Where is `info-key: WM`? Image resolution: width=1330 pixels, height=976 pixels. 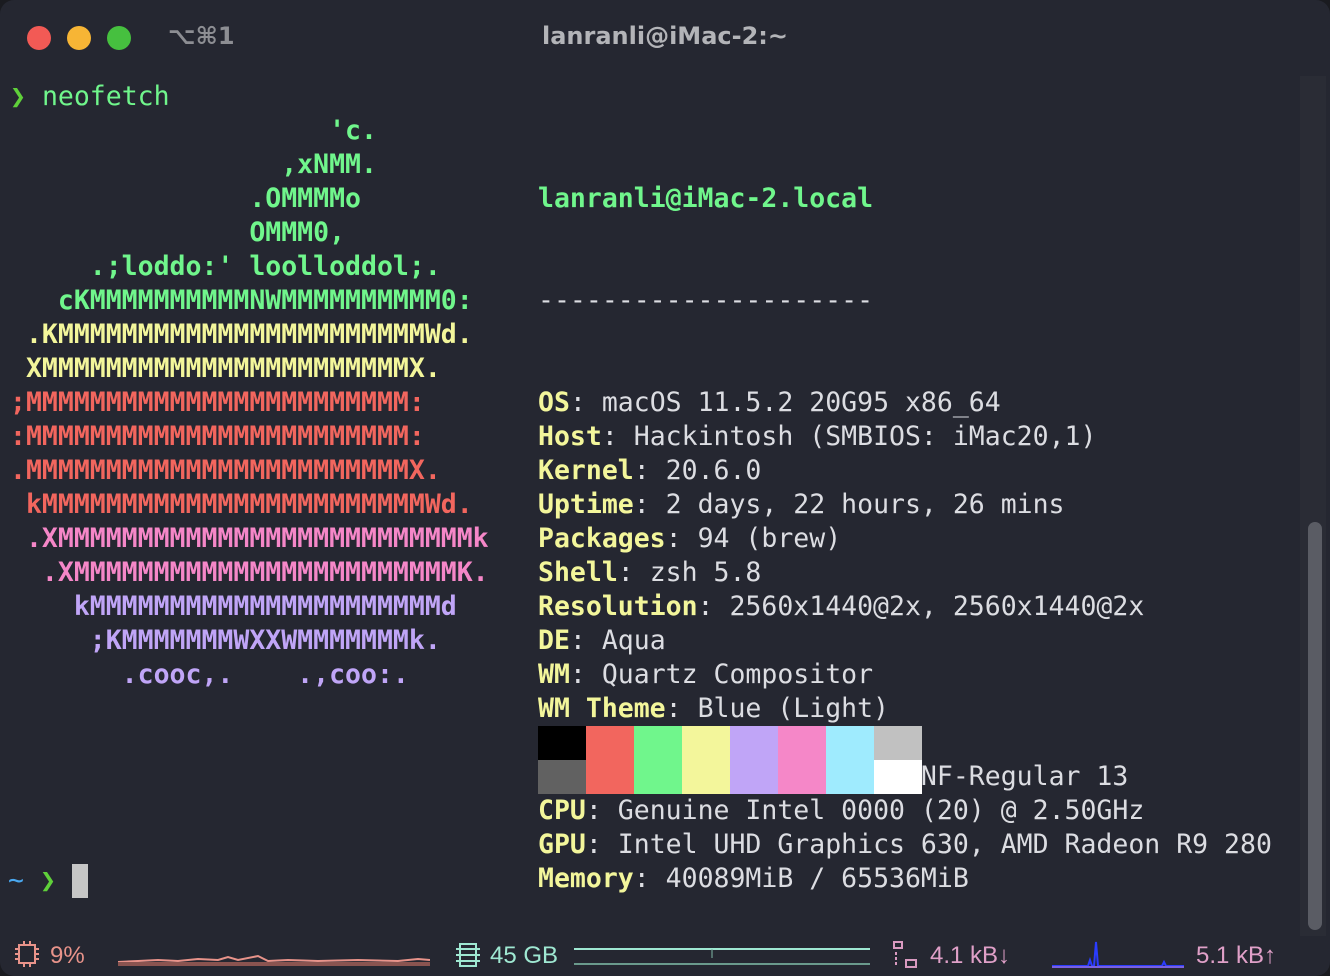
info-key: WM is located at coordinates (554, 674).